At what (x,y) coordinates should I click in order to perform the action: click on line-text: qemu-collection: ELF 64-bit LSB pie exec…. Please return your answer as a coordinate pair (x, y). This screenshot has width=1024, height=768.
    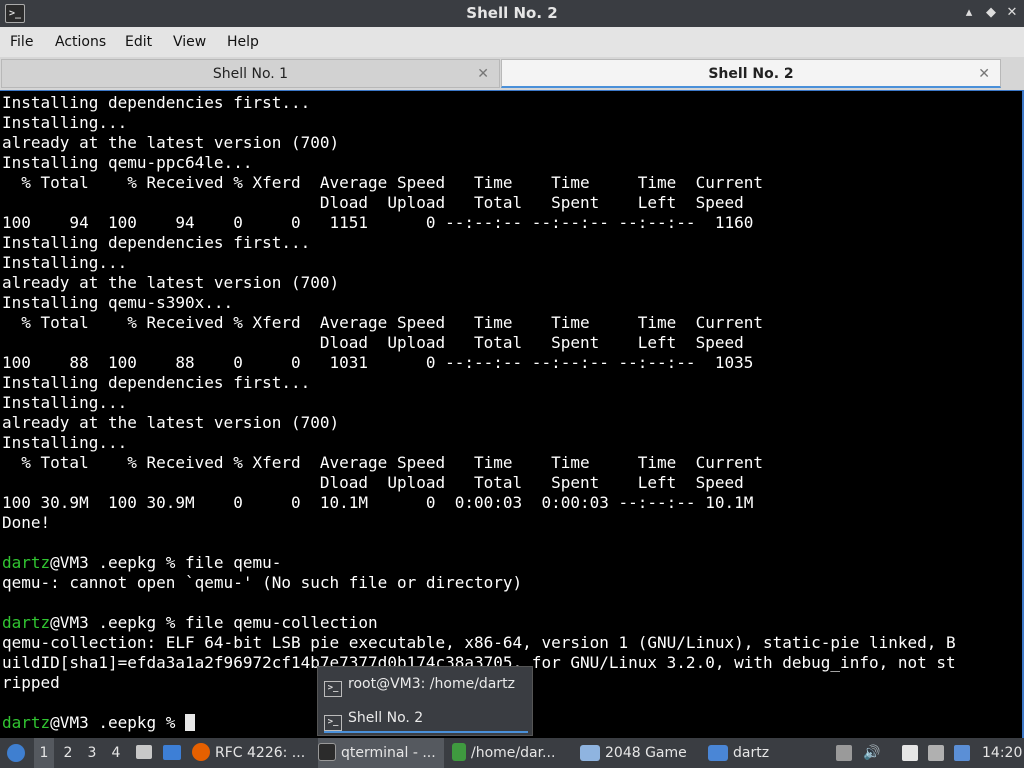
    Looking at the image, I should click on (479, 642).